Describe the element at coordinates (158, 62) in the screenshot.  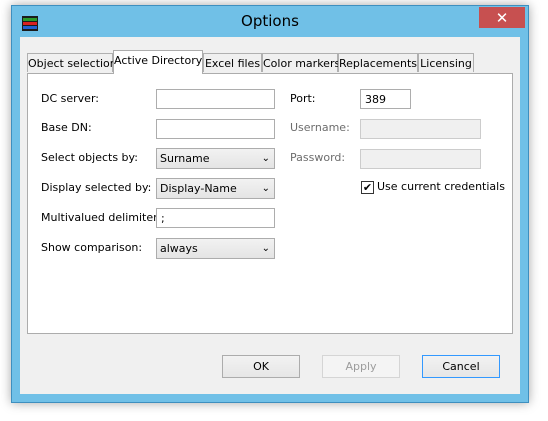
I see `tab-active-directory: Active Directory` at that location.